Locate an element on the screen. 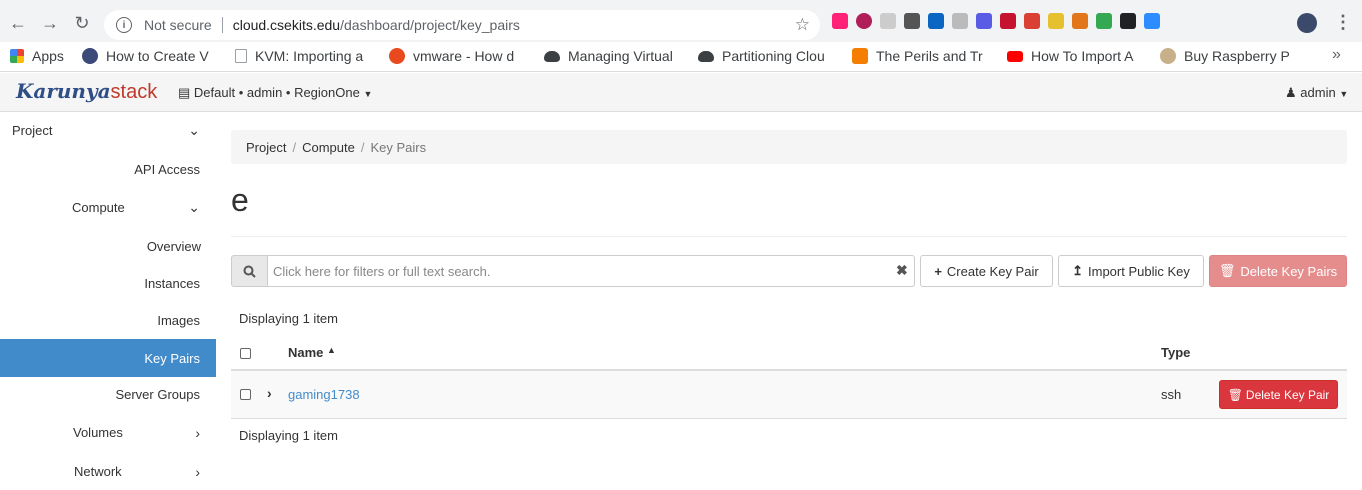 Image resolution: width=1362 pixels, height=490 pixels. column-header-name: Name ▲ is located at coordinates (312, 352).